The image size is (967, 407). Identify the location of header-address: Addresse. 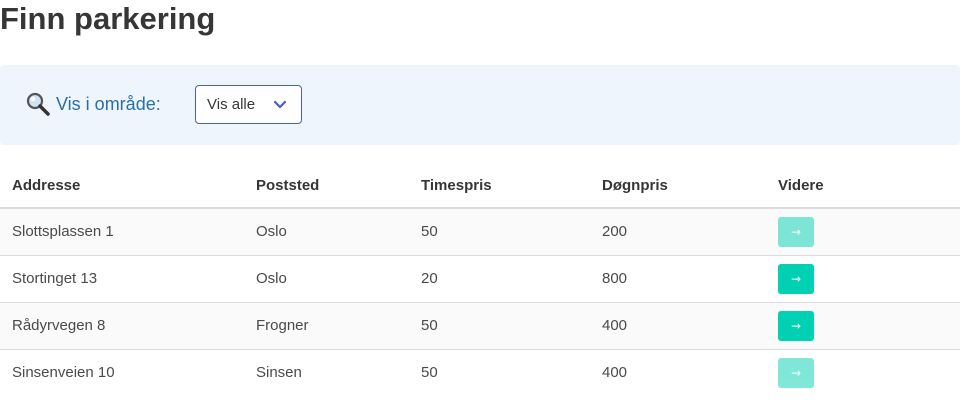
(122, 186).